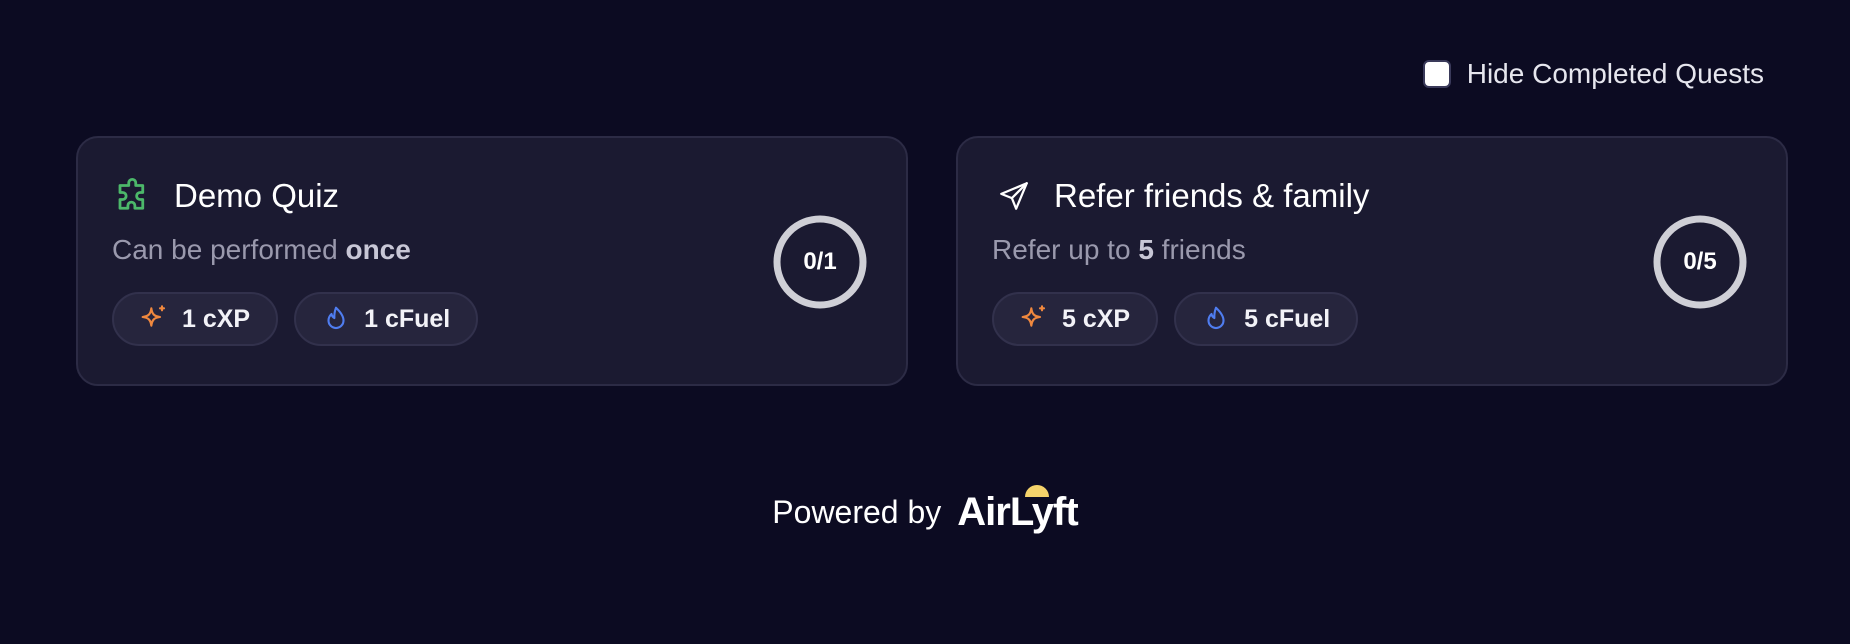 The image size is (1850, 644). I want to click on quest-progress-ring: 0/1, so click(820, 262).